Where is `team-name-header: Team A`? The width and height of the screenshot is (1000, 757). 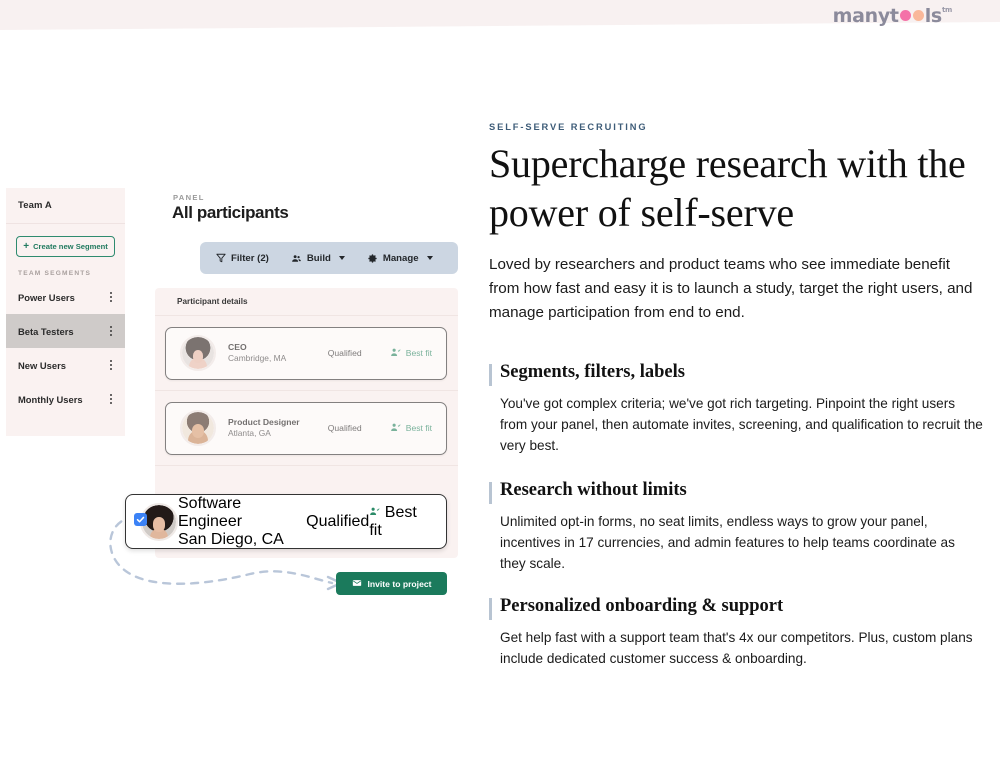 team-name-header: Team A is located at coordinates (65, 206).